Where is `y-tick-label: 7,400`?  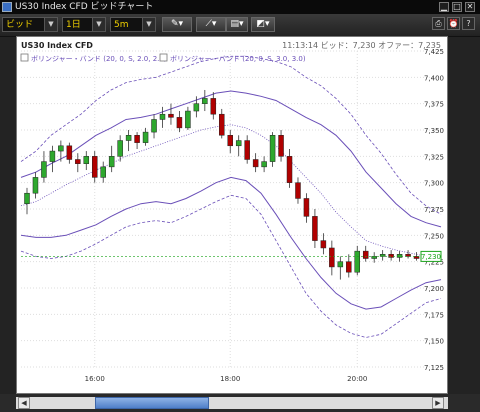 y-tick-label: 7,400 is located at coordinates (434, 78).